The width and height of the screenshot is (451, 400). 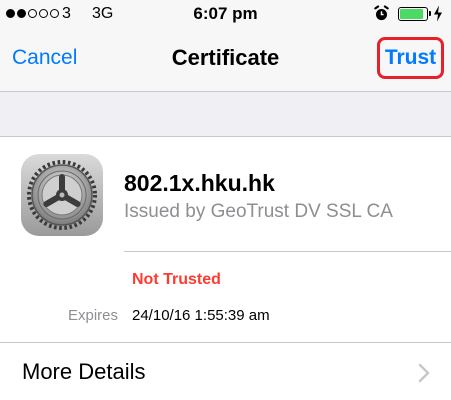 I want to click on chevron-right-icon, so click(x=424, y=375).